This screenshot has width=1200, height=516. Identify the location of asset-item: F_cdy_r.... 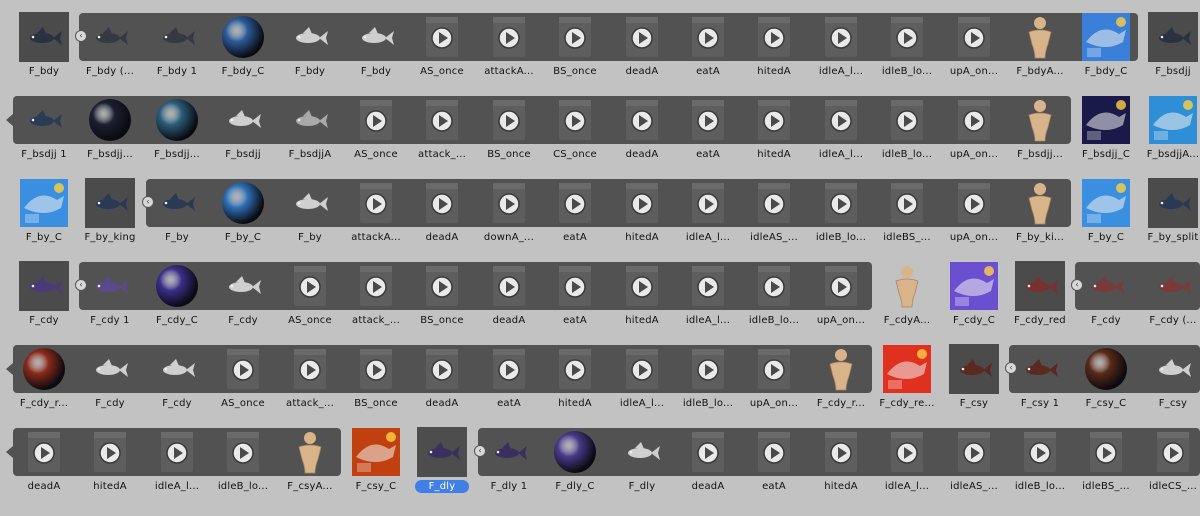
(44, 384).